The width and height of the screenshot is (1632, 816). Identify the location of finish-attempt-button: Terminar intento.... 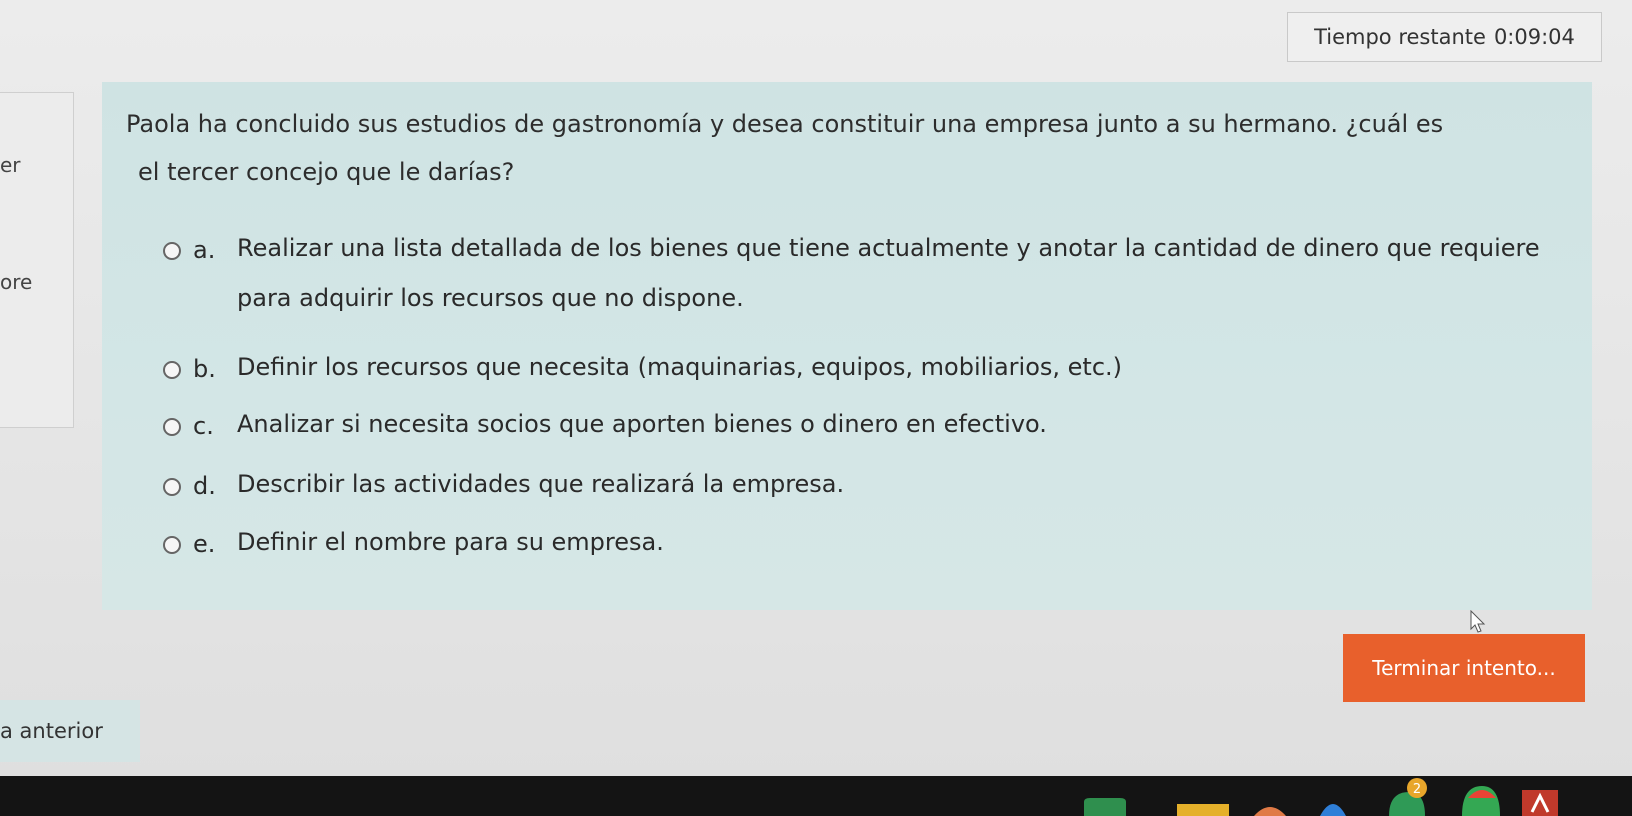
(1464, 668).